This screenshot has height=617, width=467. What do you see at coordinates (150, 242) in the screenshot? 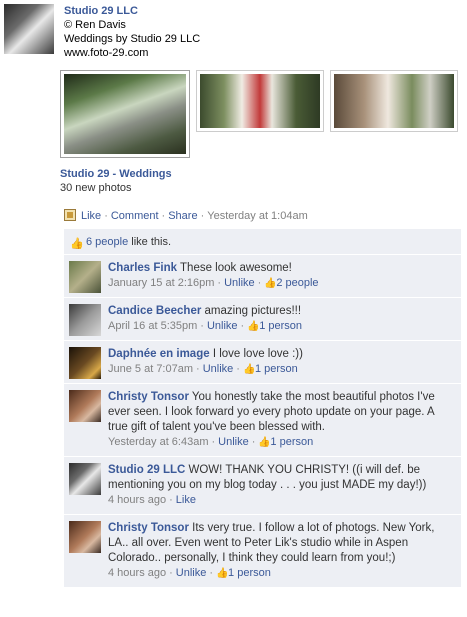
I see `likes-suffix: like this.` at bounding box center [150, 242].